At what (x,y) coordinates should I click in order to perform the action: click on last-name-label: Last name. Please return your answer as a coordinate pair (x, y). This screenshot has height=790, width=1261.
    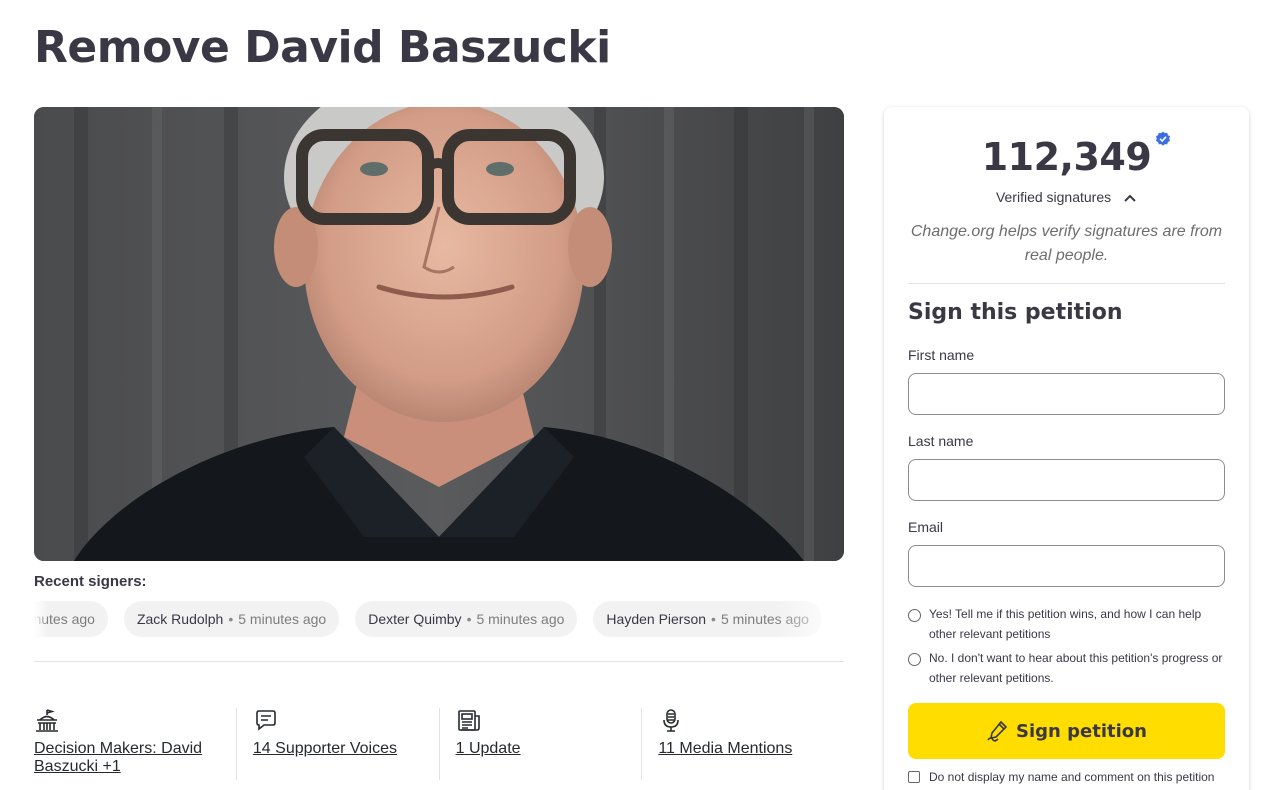
    Looking at the image, I should click on (941, 441).